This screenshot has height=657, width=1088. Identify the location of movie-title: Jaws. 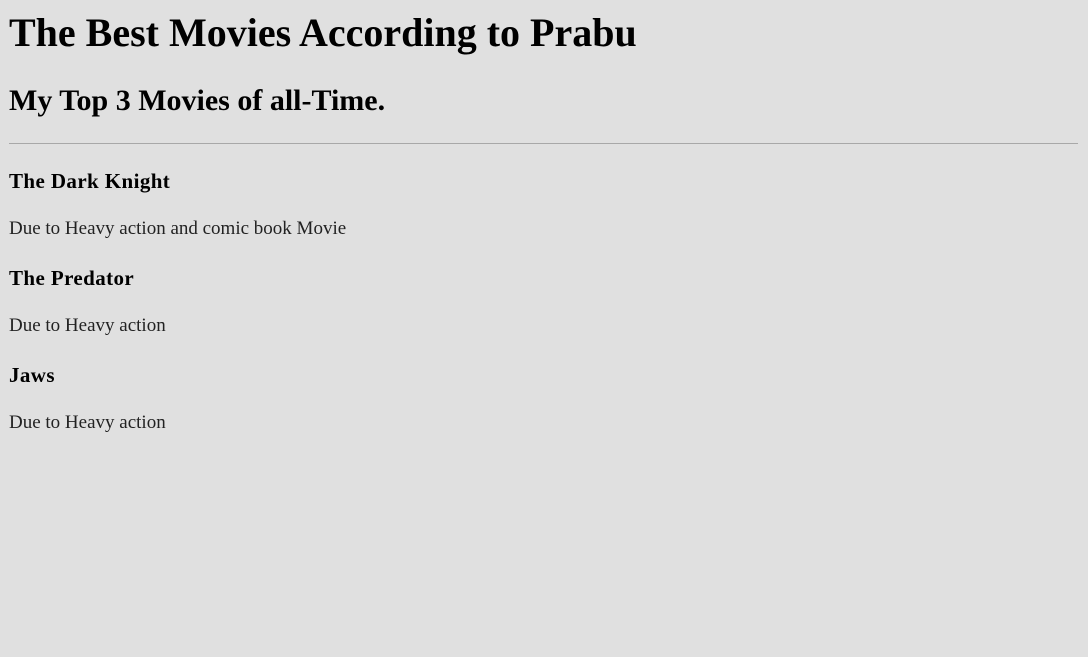
(32, 375).